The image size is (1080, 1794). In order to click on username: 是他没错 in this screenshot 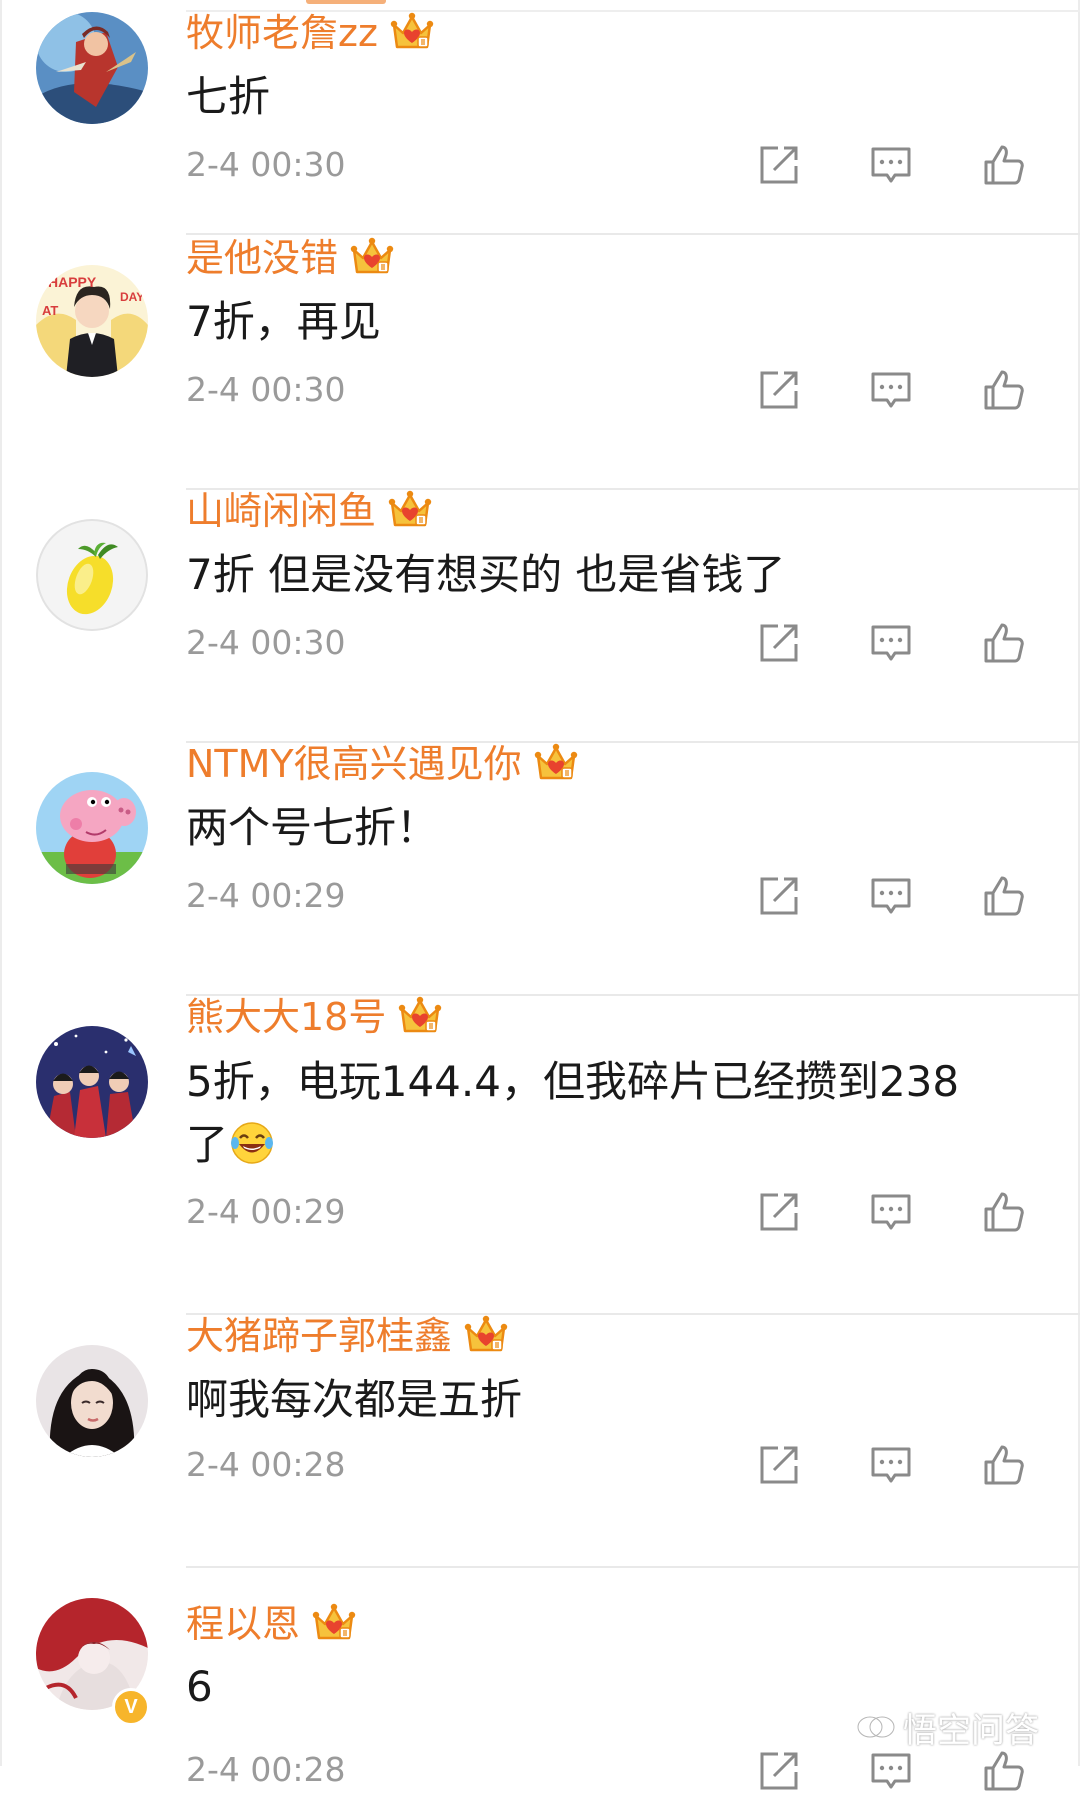, I will do `click(262, 258)`.